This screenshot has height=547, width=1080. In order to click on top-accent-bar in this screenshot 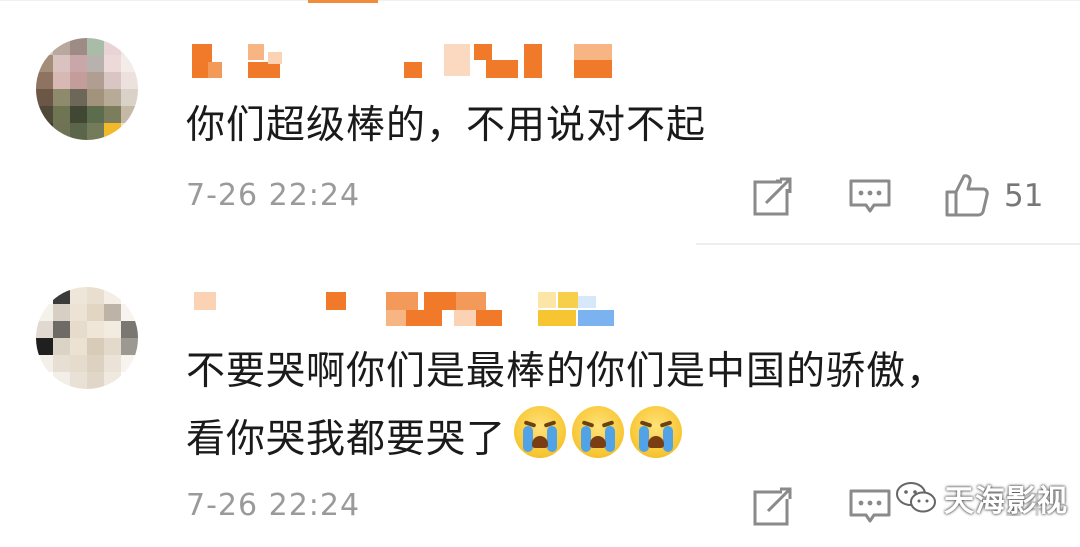, I will do `click(343, 1)`.